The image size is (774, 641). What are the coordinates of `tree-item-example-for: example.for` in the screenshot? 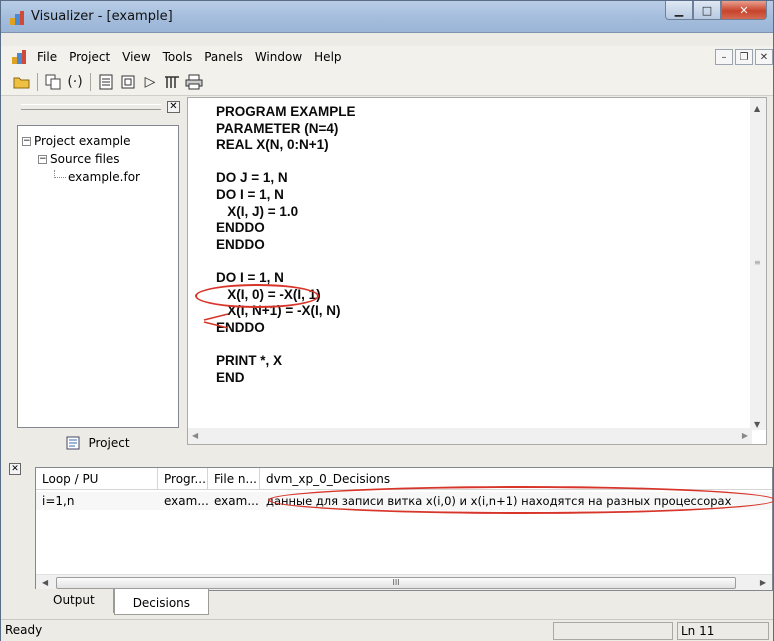 It's located at (97, 177).